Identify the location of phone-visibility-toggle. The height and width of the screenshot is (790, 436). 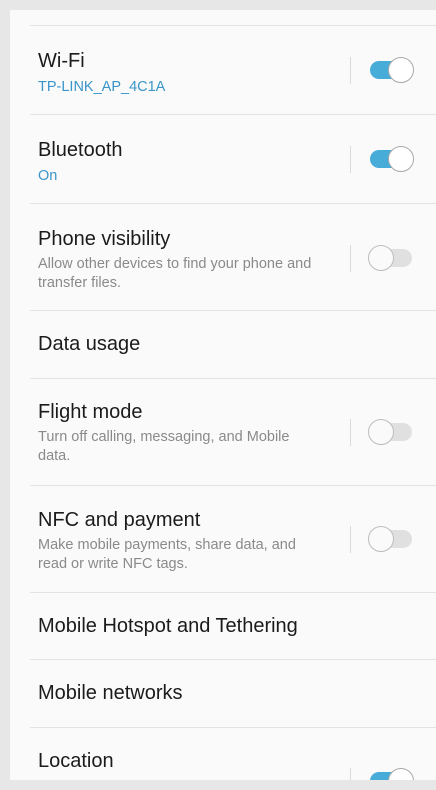
(391, 258).